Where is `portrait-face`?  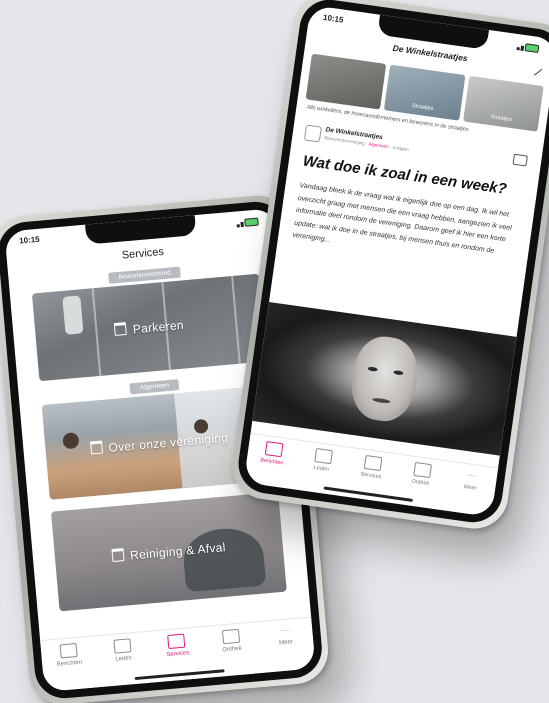 portrait-face is located at coordinates (384, 378).